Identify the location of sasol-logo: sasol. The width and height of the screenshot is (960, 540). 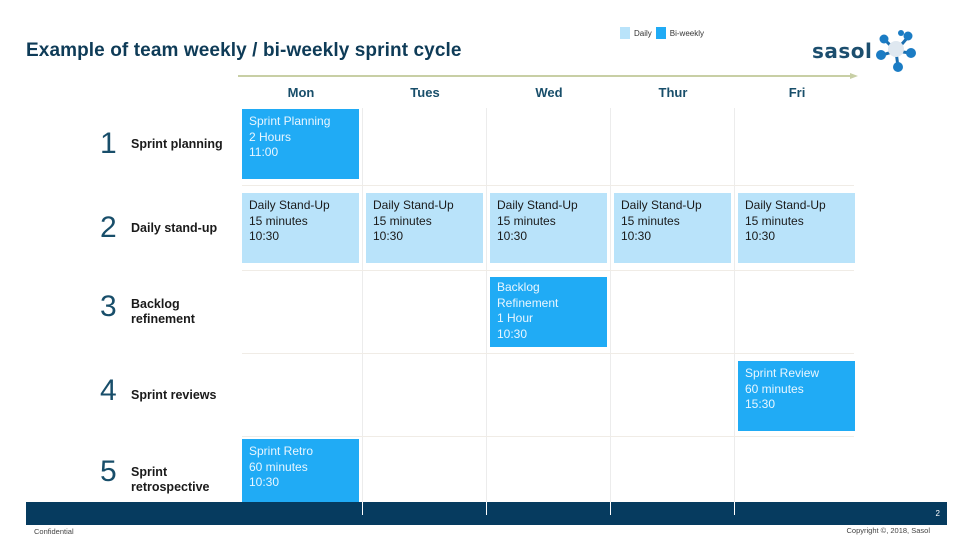
(872, 51).